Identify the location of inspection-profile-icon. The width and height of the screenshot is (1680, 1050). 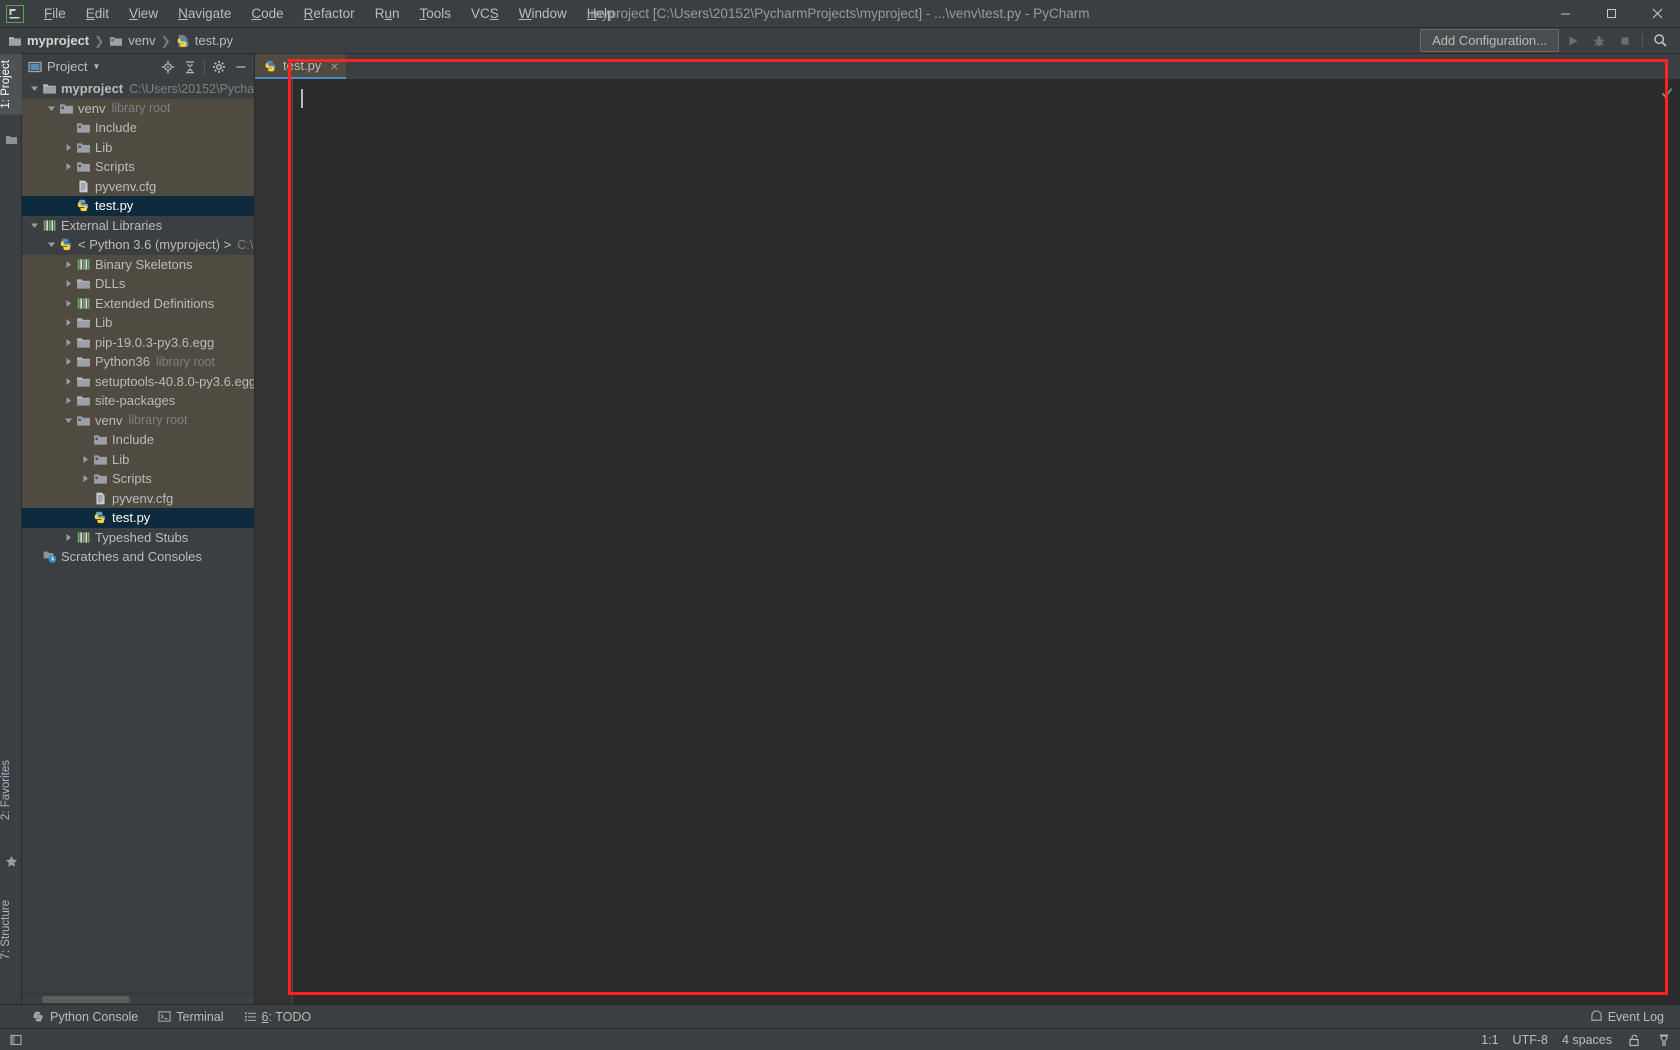
(1664, 1040).